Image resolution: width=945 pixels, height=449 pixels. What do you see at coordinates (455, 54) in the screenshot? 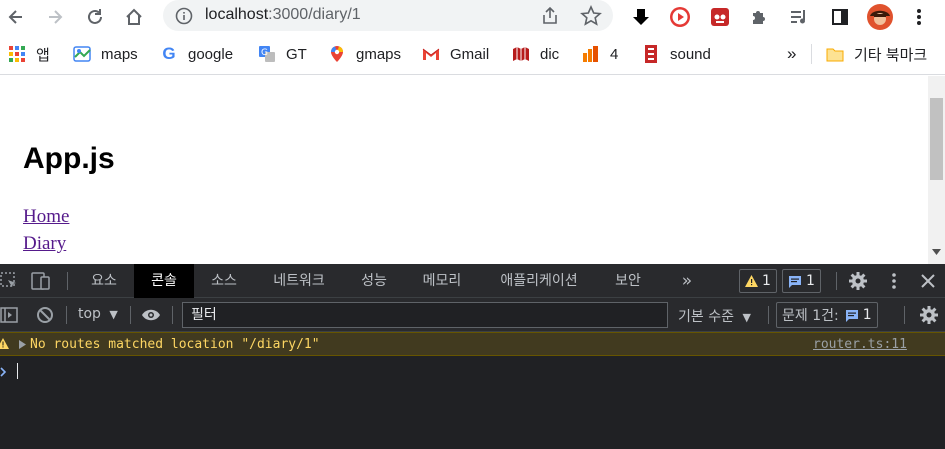
I see `bookmark-gmail: Gmail` at bounding box center [455, 54].